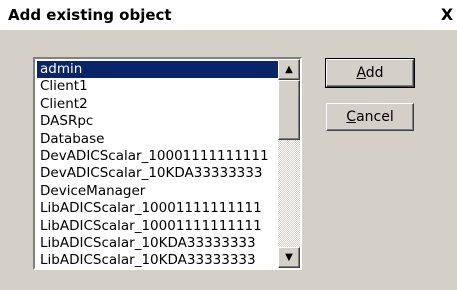 Image resolution: width=457 pixels, height=290 pixels. Describe the element at coordinates (447, 15) in the screenshot. I see `close-button: X` at that location.